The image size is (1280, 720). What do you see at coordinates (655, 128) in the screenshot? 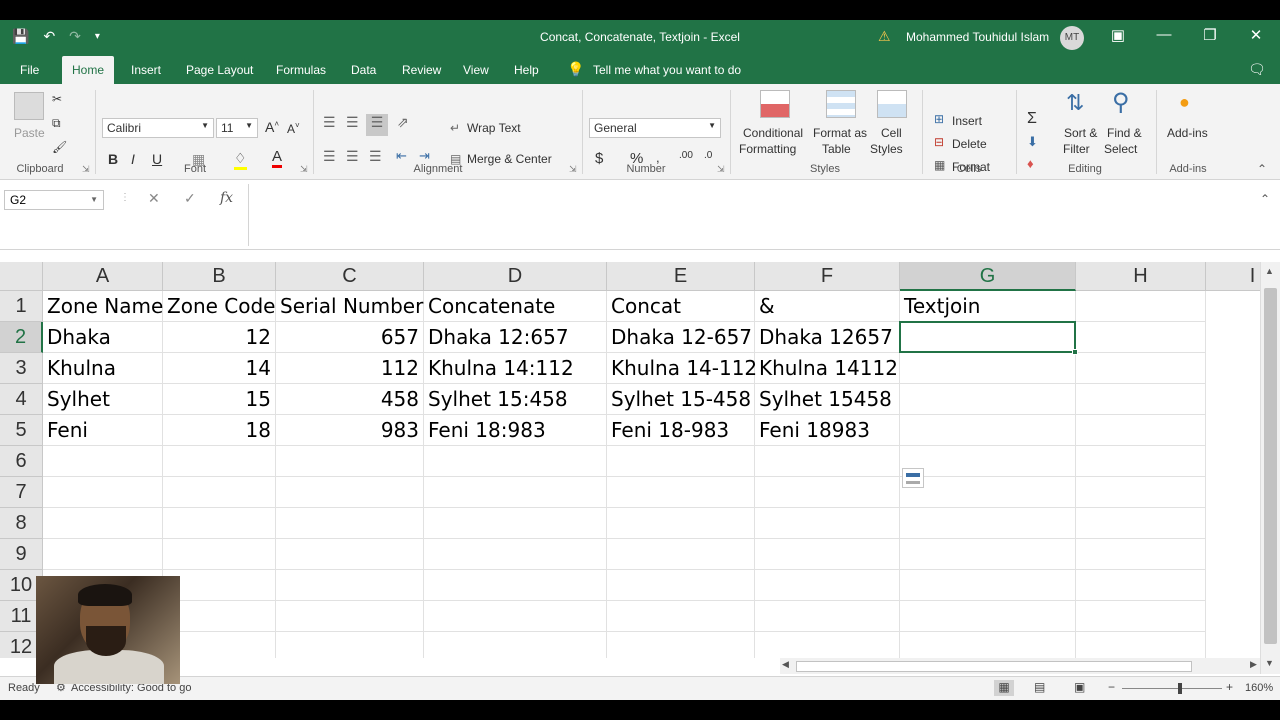
I see `number-format-combo: General ▼` at bounding box center [655, 128].